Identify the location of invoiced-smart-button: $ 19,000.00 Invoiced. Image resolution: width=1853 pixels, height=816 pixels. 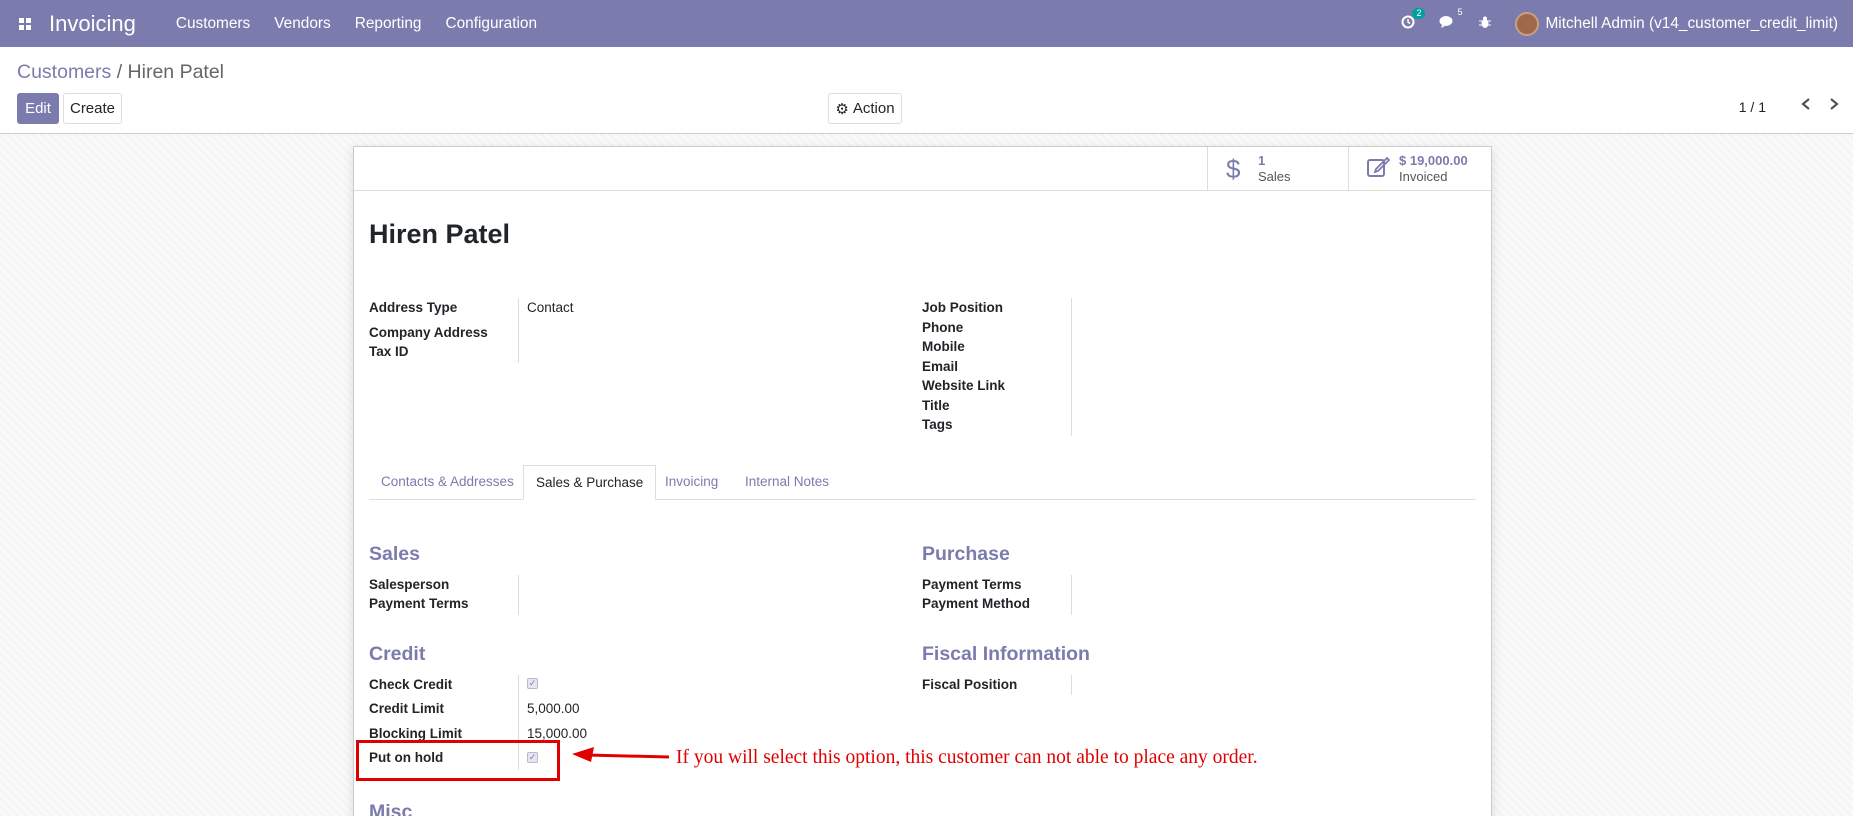
(1419, 169).